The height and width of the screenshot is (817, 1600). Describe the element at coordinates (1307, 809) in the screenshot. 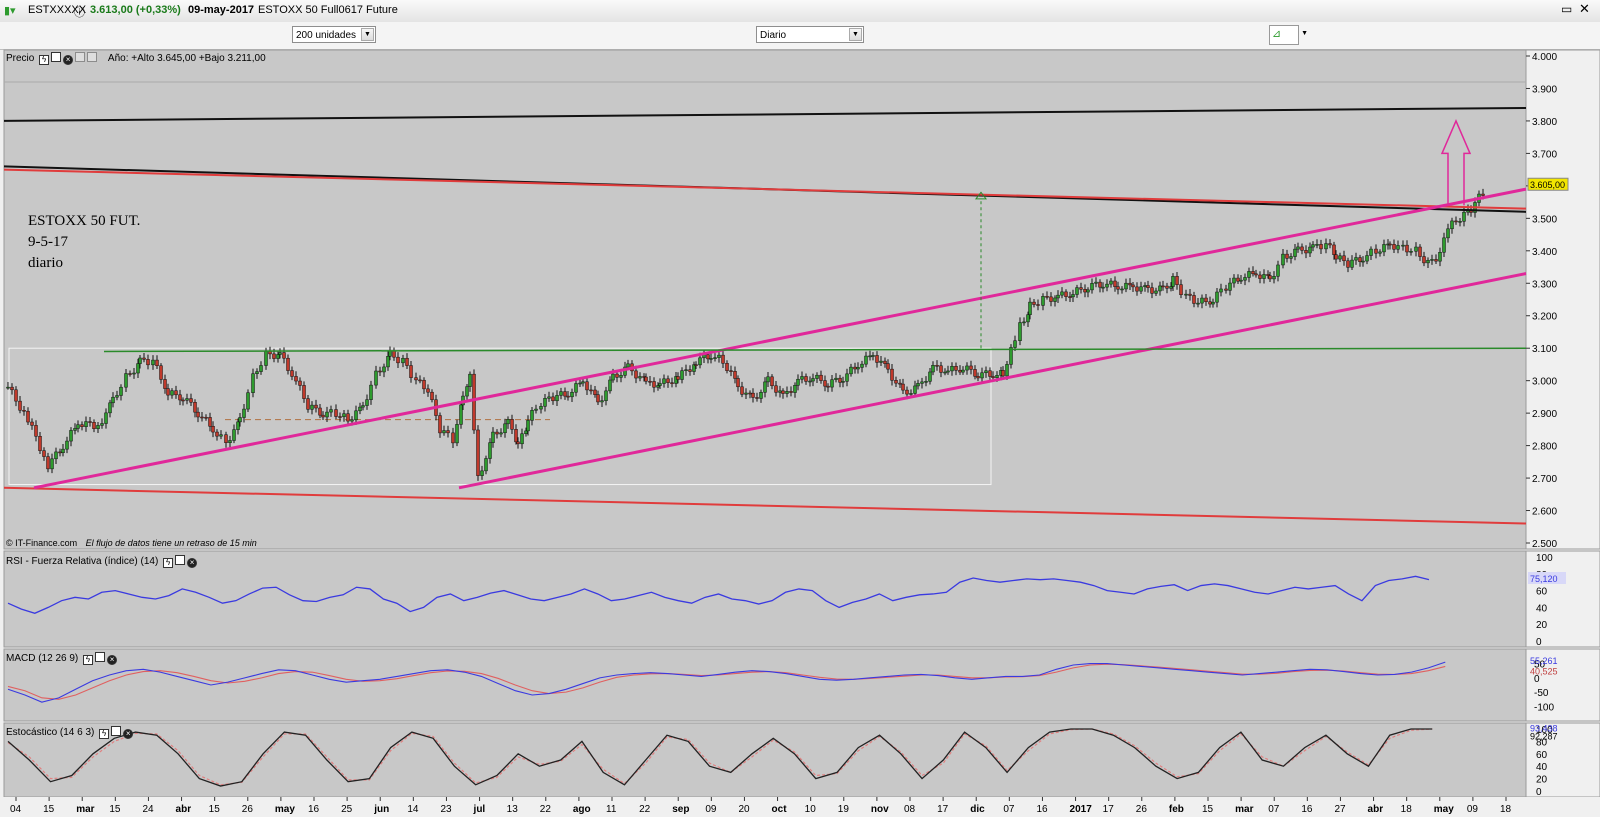

I see `x-tick-label: 16` at that location.